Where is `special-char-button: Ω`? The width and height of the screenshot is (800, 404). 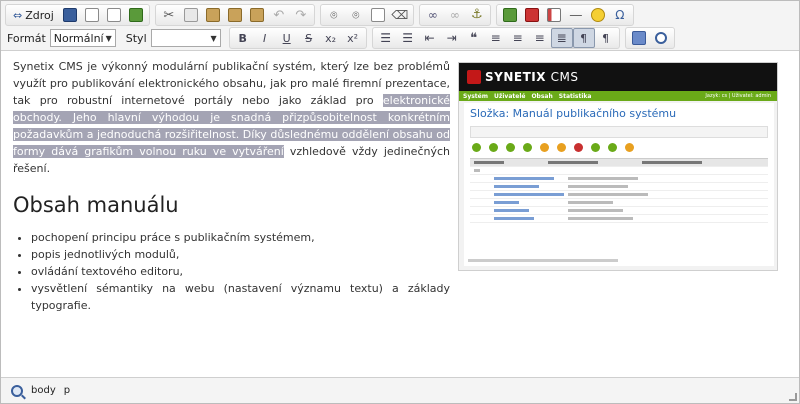
special-char-button: Ω is located at coordinates (620, 15).